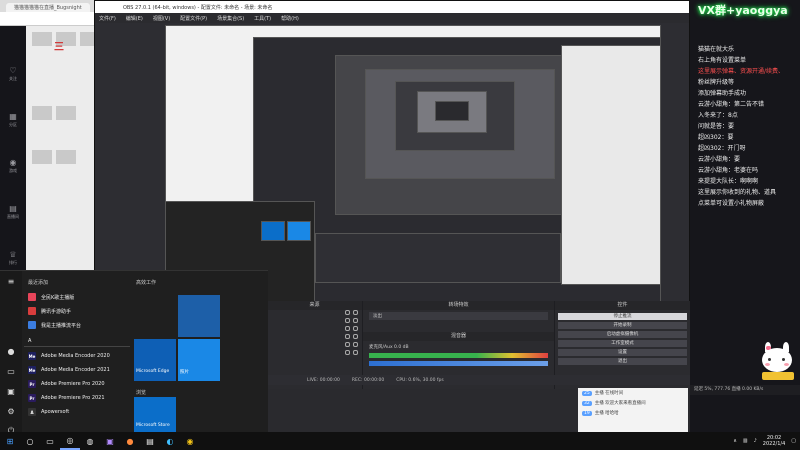 This screenshot has width=800, height=450. Describe the element at coordinates (155, 416) in the screenshot. I see `store-tile: Microsoft Store` at that location.